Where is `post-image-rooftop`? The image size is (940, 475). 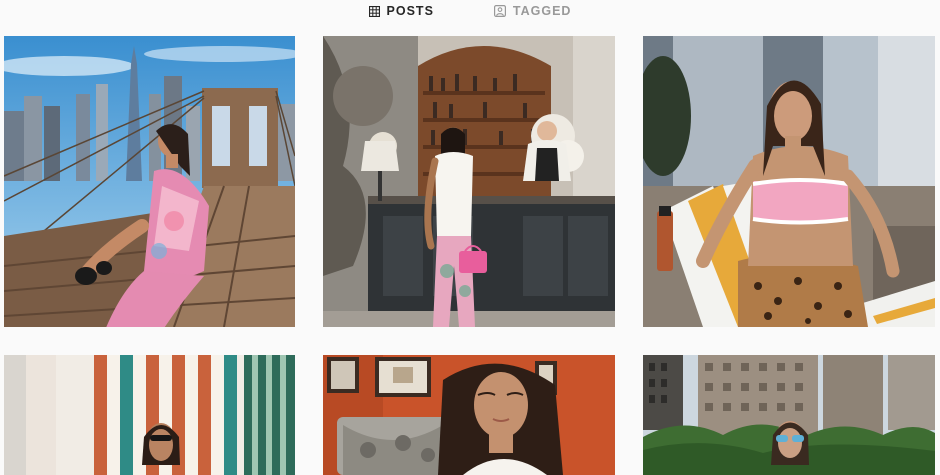 post-image-rooftop is located at coordinates (789, 415).